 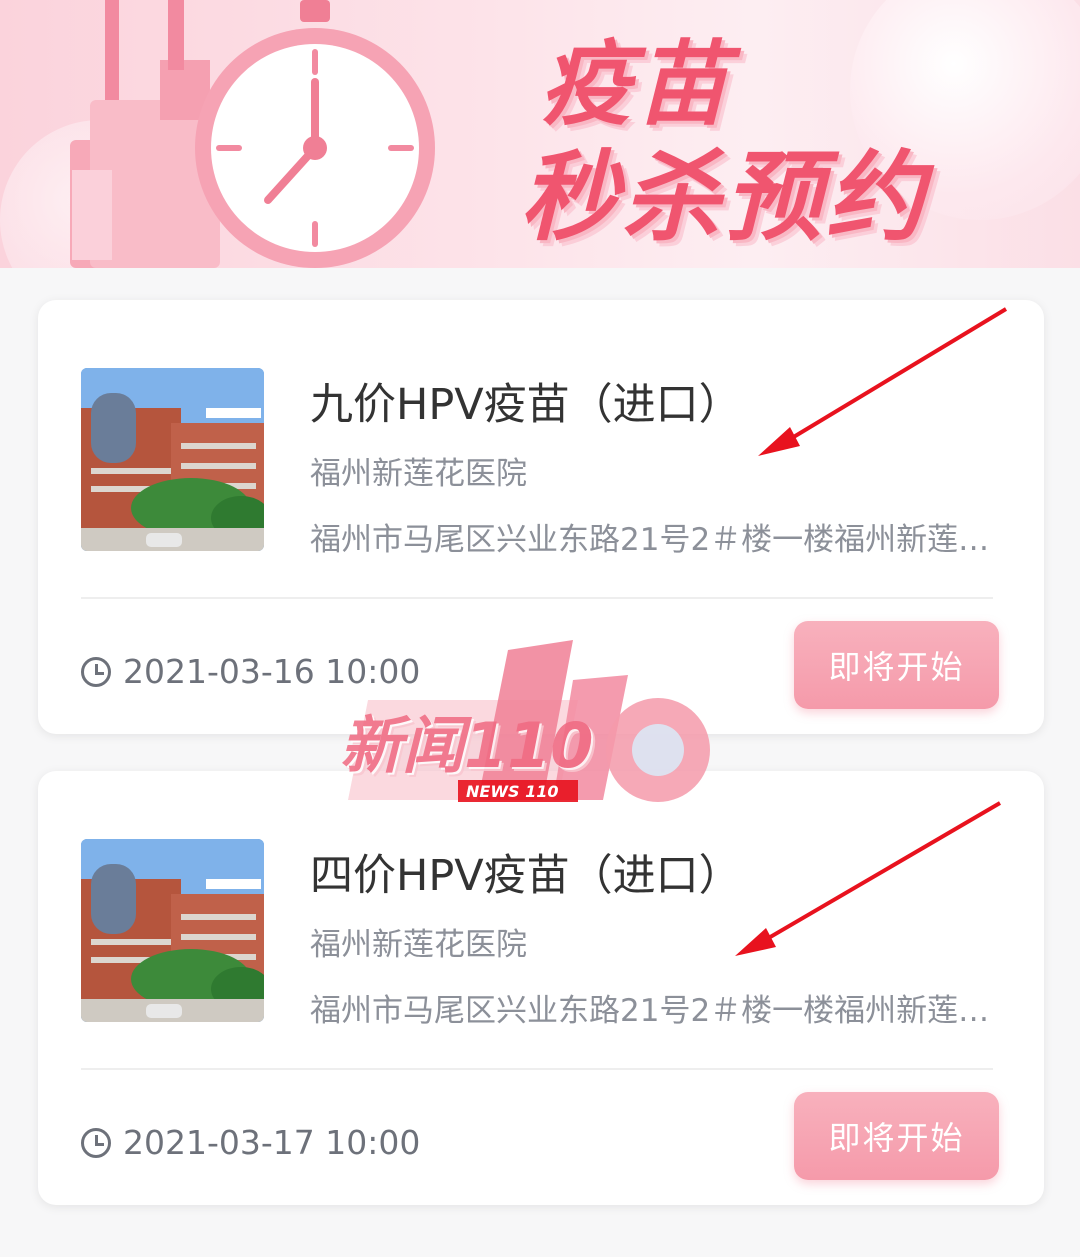 What do you see at coordinates (272, 671) in the screenshot?
I see `time-text: 2021-03-16 10:00` at bounding box center [272, 671].